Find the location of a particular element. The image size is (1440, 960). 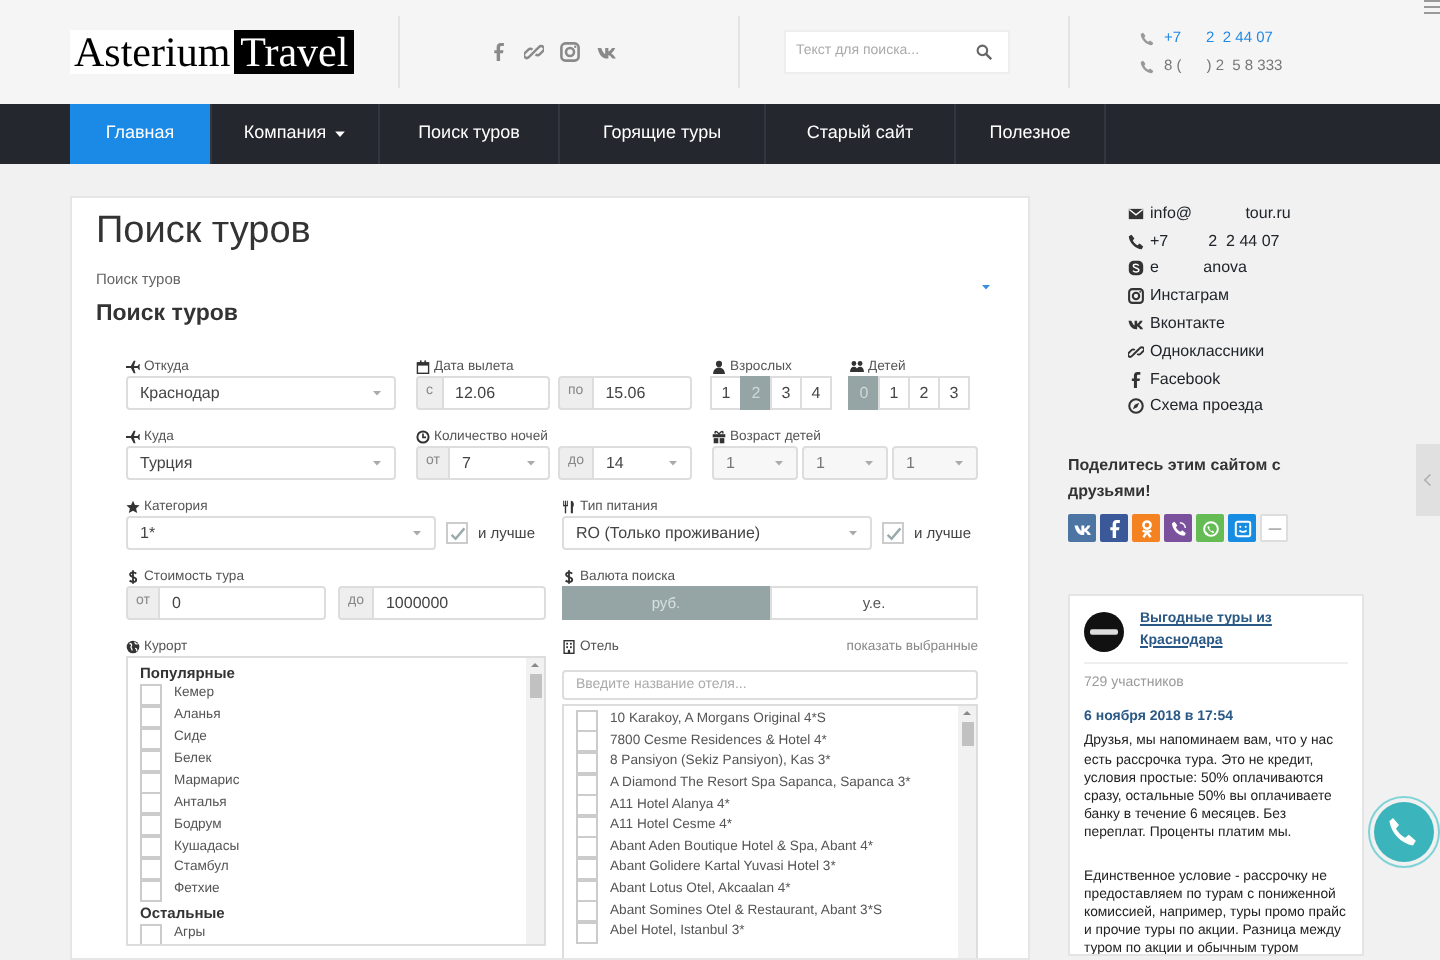

nights-select: 7 is located at coordinates (499, 463).